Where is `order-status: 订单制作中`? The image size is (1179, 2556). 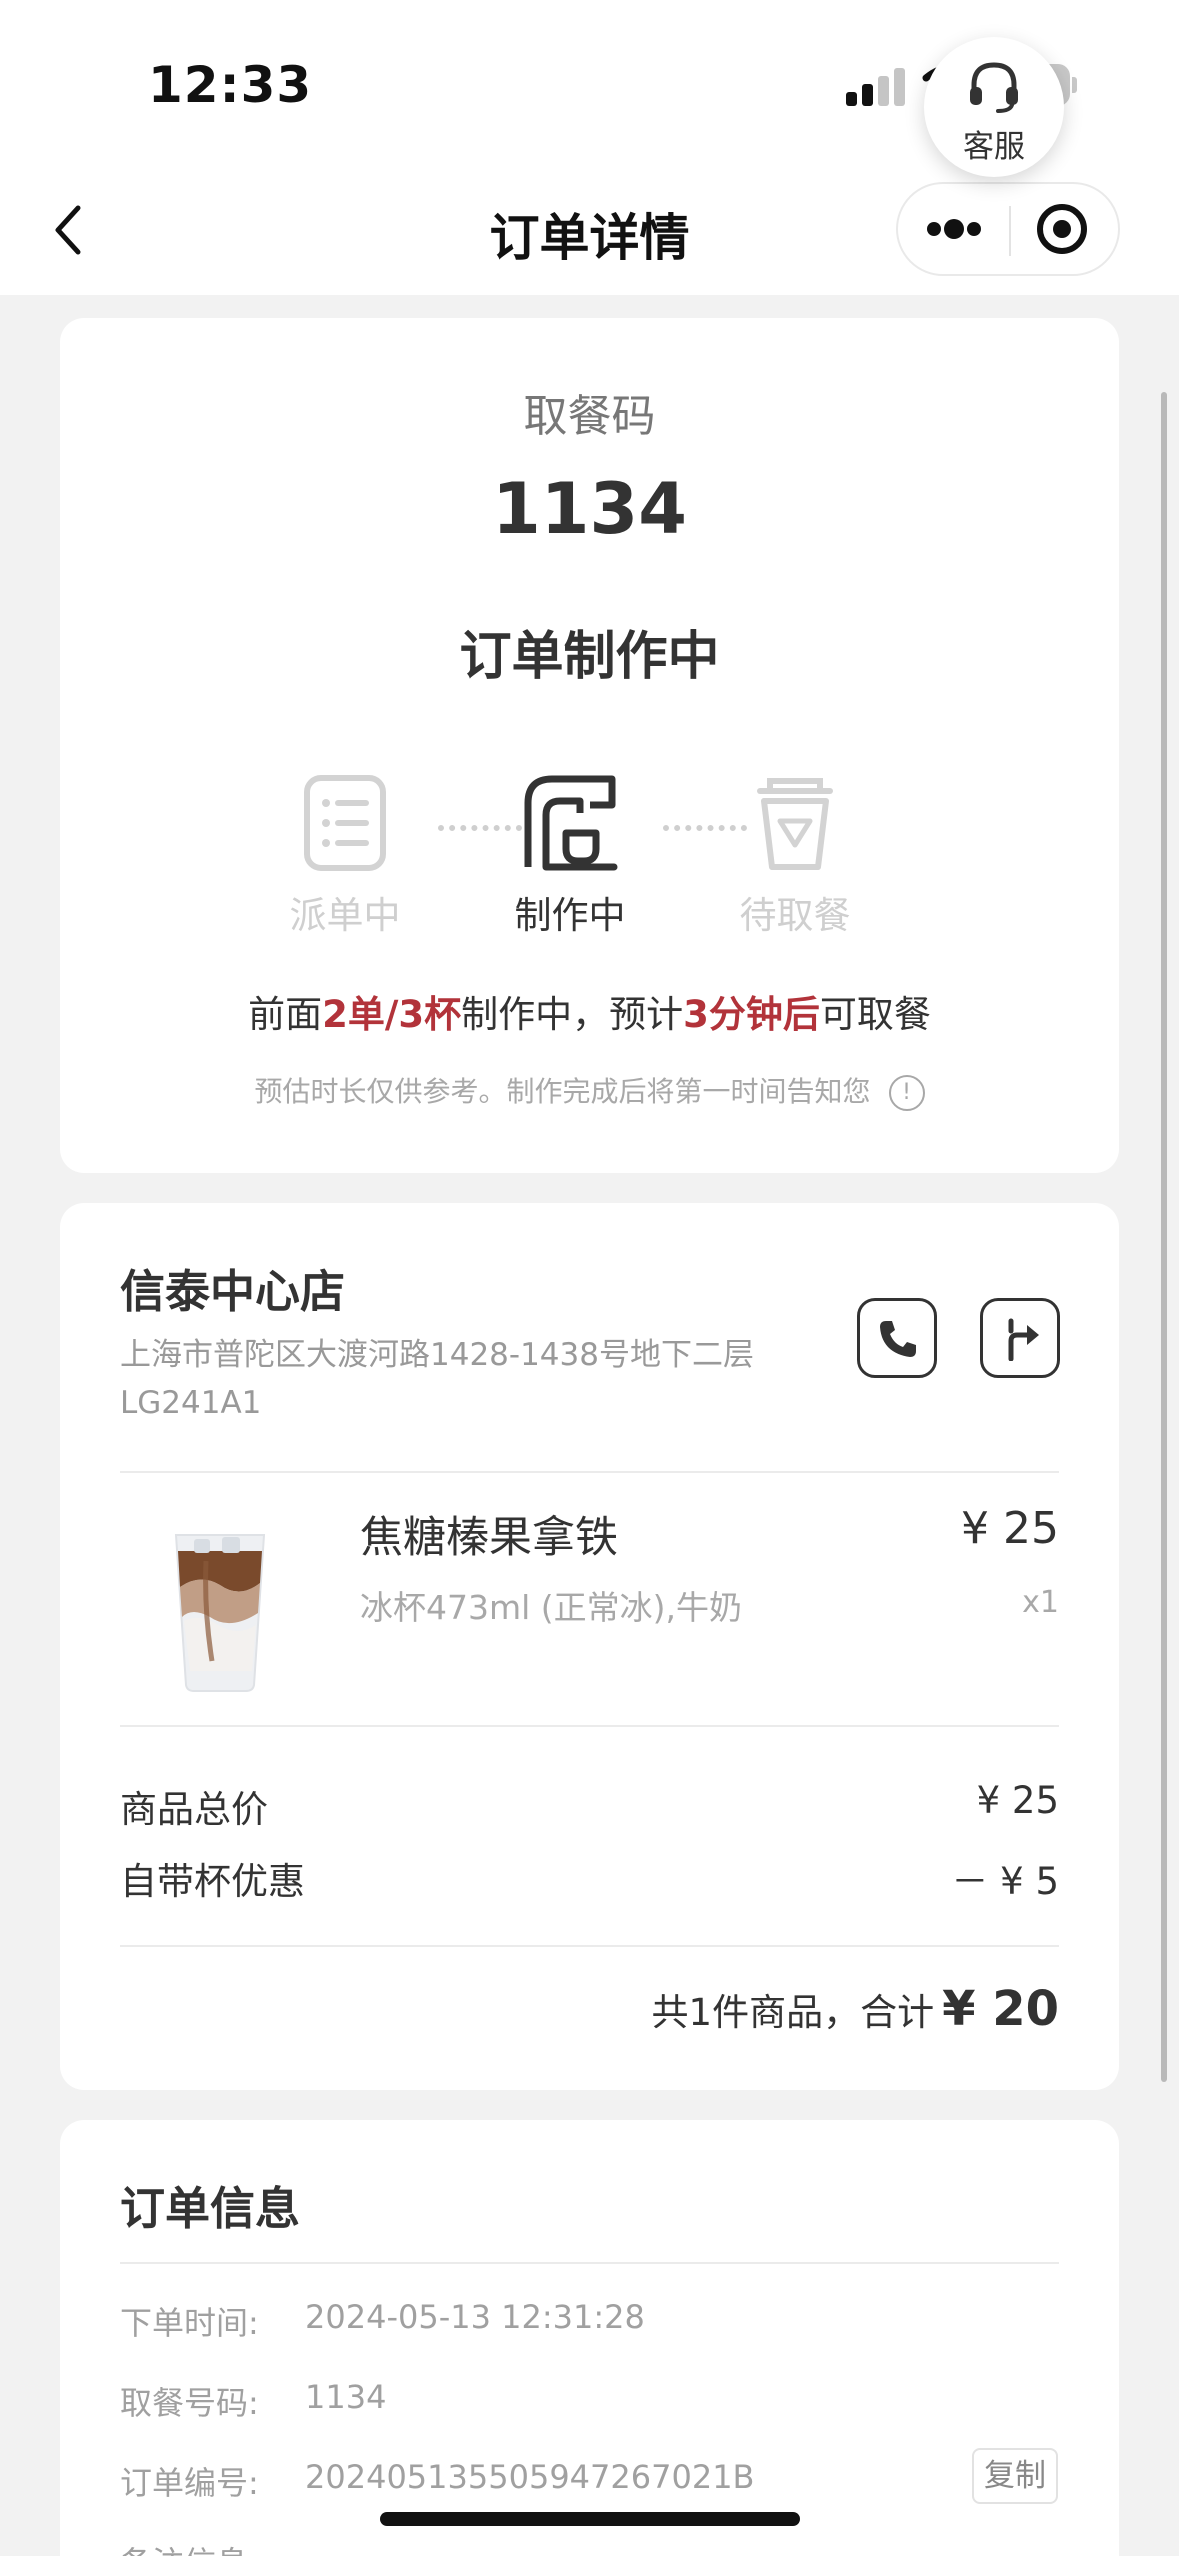
order-status: 订单制作中 is located at coordinates (589, 657).